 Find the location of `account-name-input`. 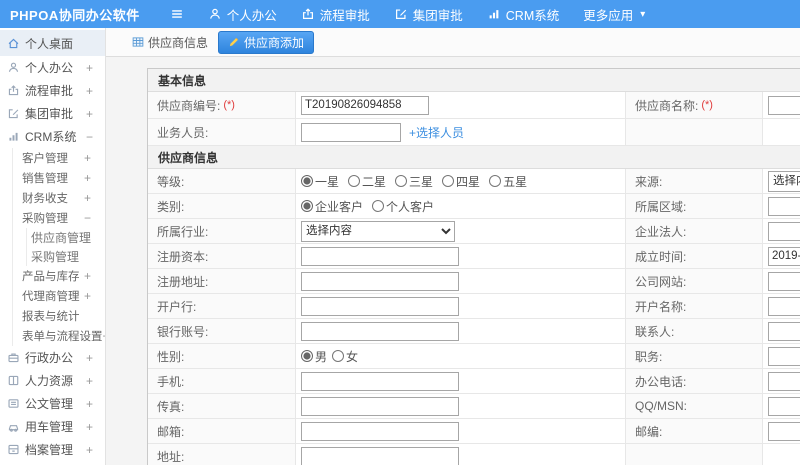

account-name-input is located at coordinates (784, 306).